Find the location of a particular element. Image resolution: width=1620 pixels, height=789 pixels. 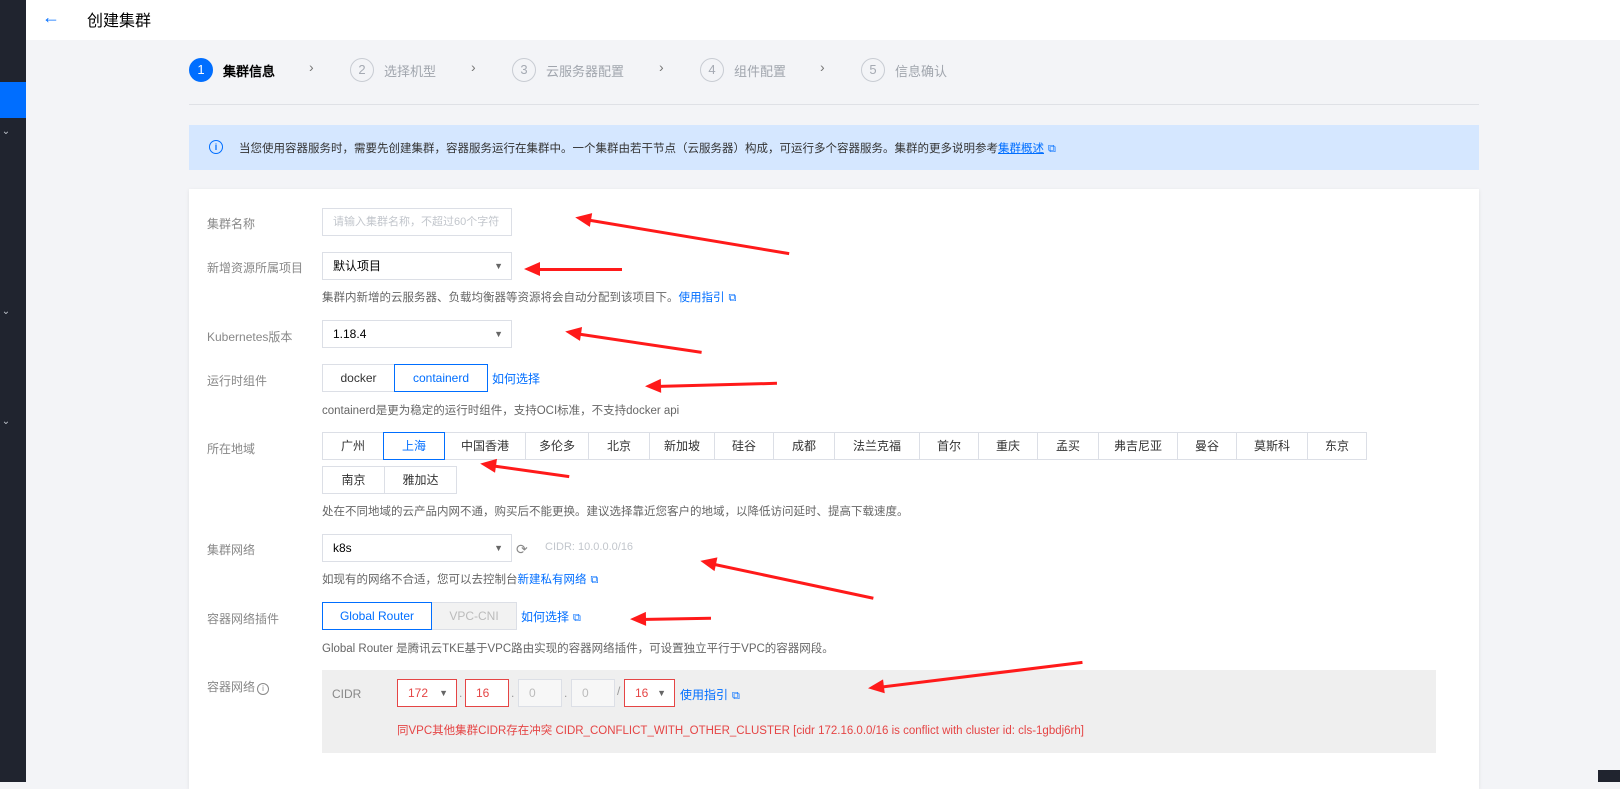

annotation-arrow is located at coordinates (573, 269).